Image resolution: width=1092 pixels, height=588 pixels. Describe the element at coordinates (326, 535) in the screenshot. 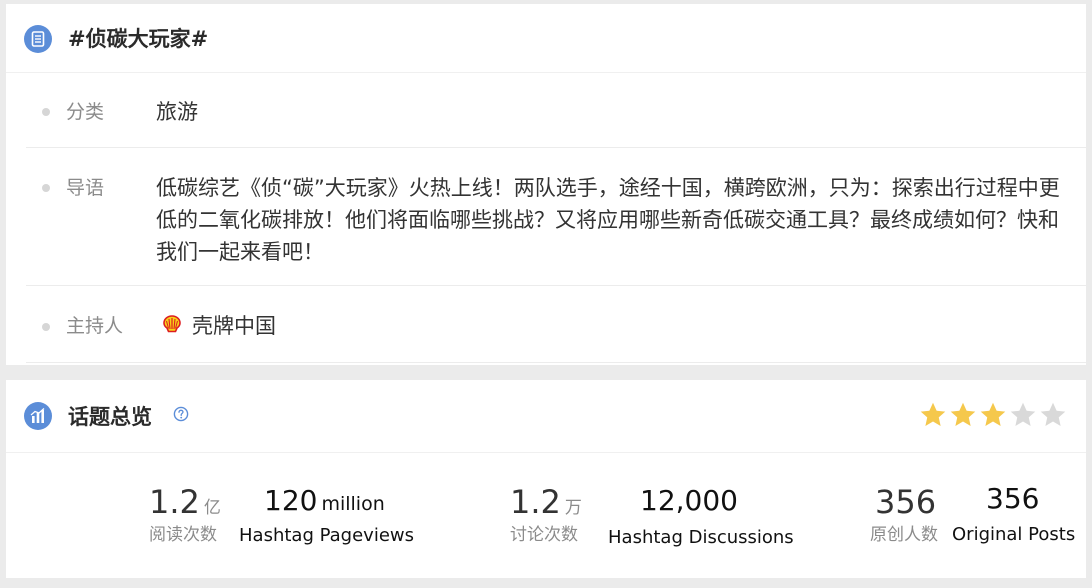

I see `stat-read-en-label: Hashtag Pageviews` at that location.